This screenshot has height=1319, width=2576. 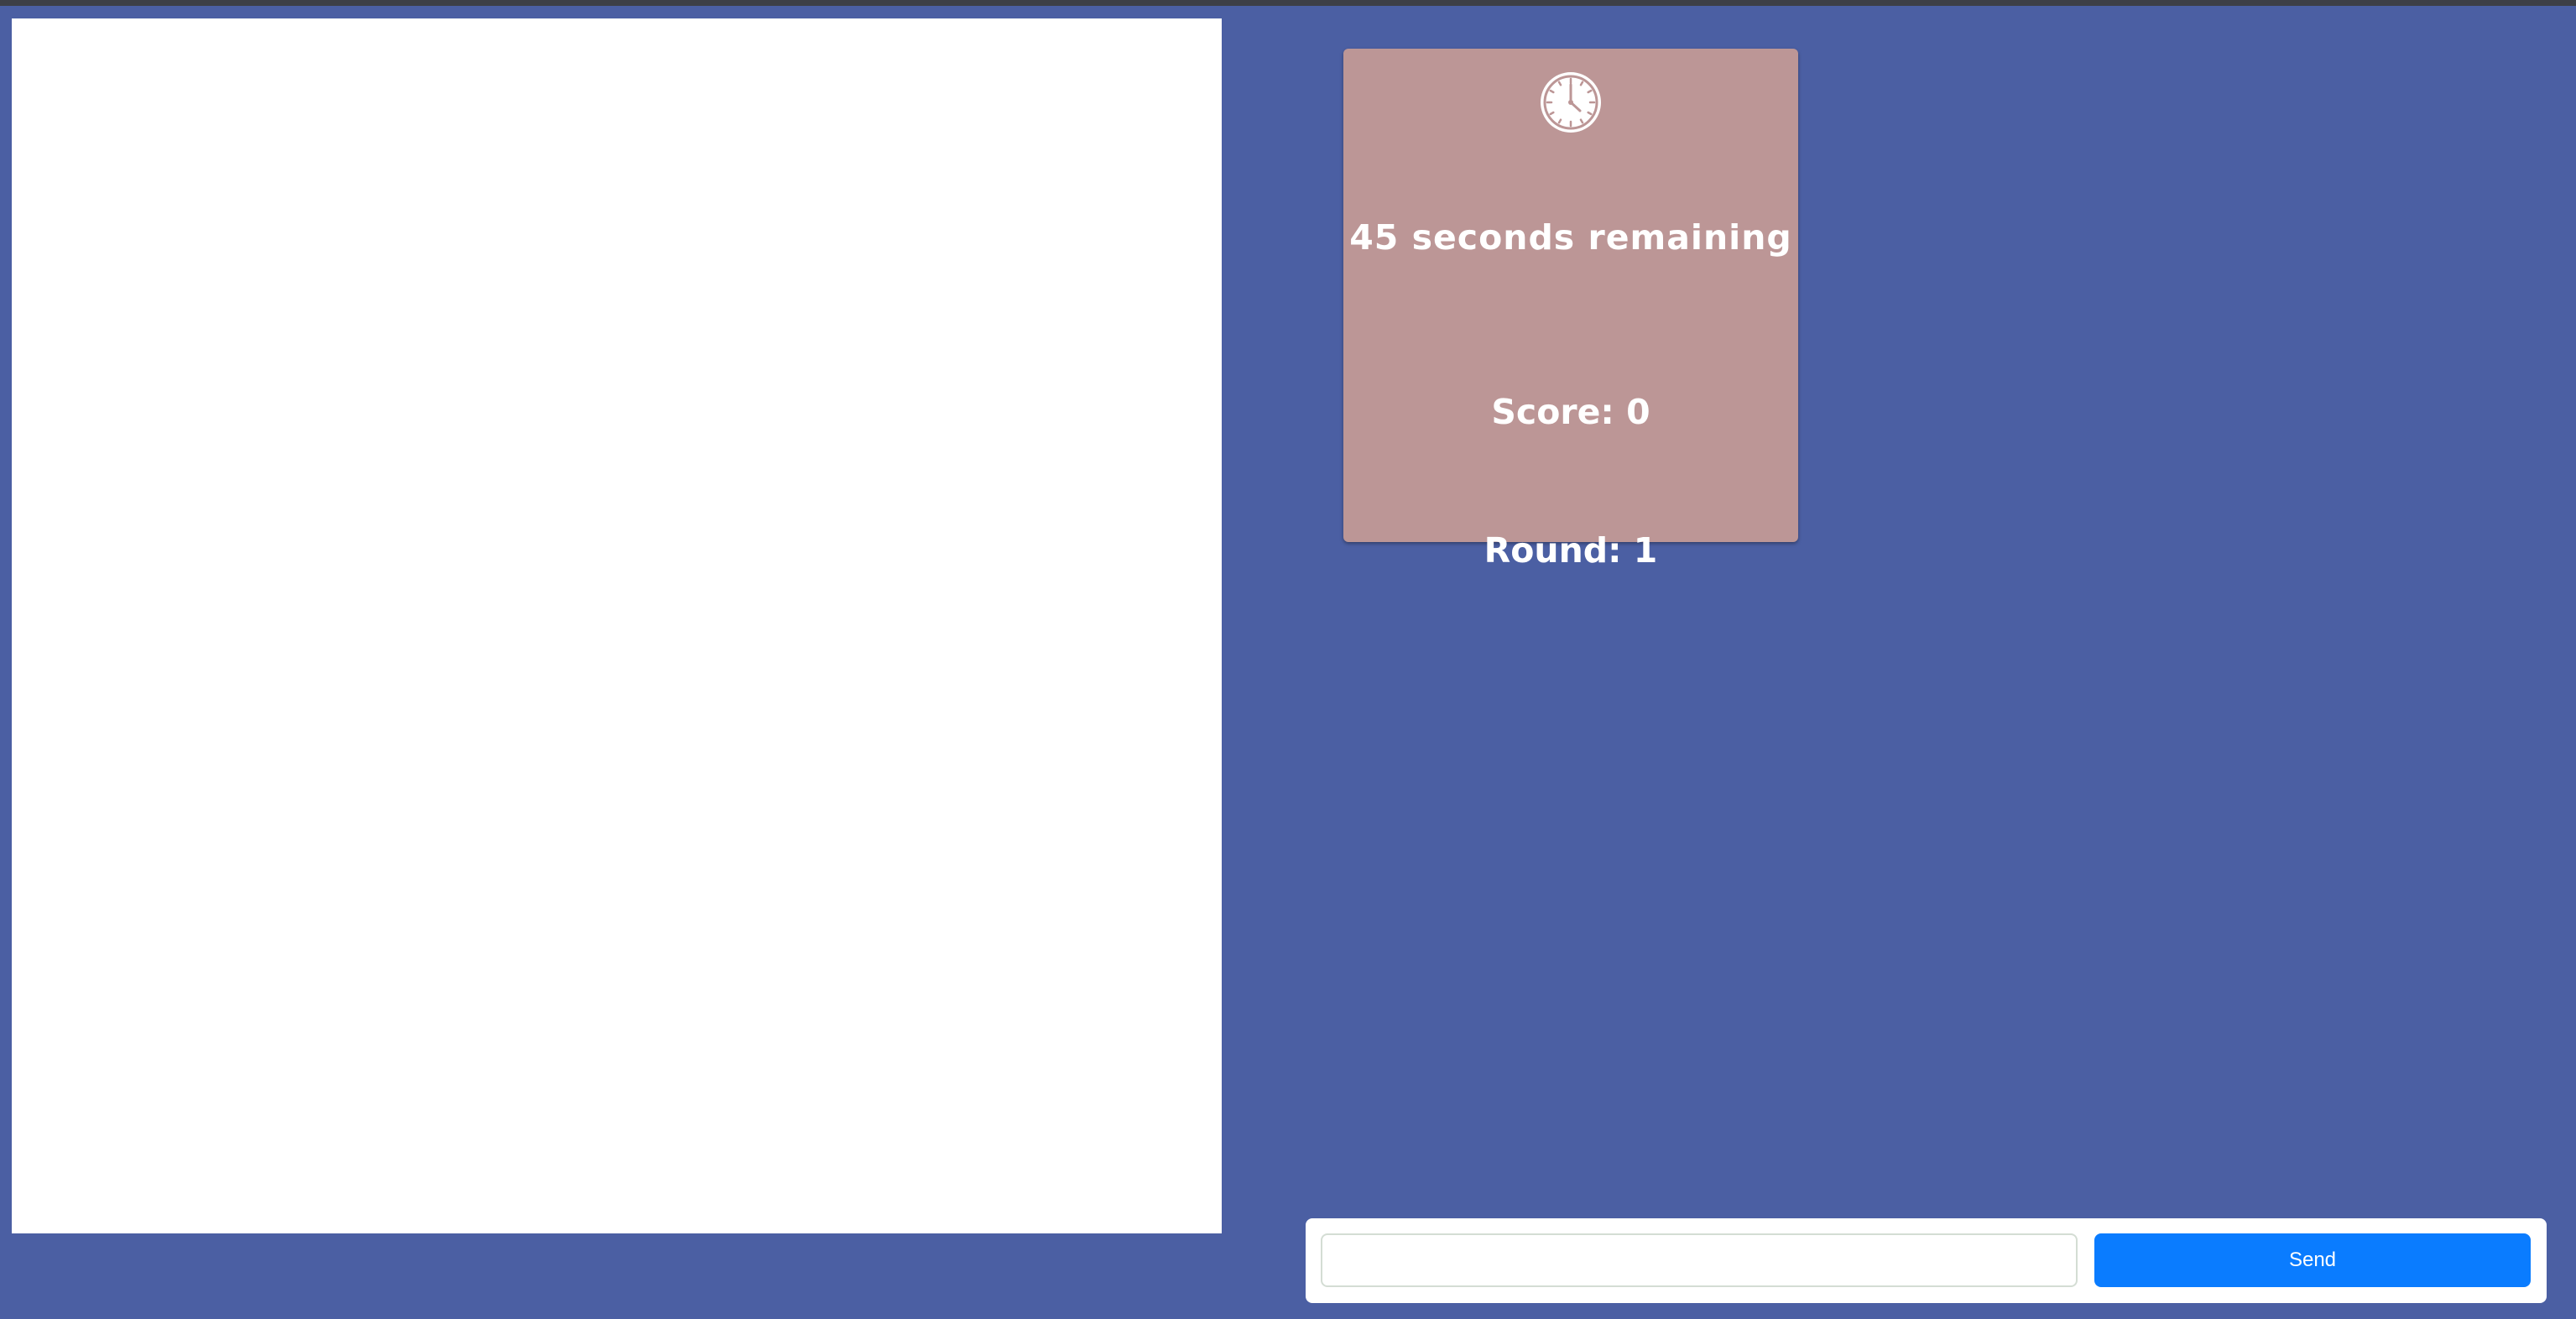 I want to click on chat-bar: Send, so click(x=1926, y=1260).